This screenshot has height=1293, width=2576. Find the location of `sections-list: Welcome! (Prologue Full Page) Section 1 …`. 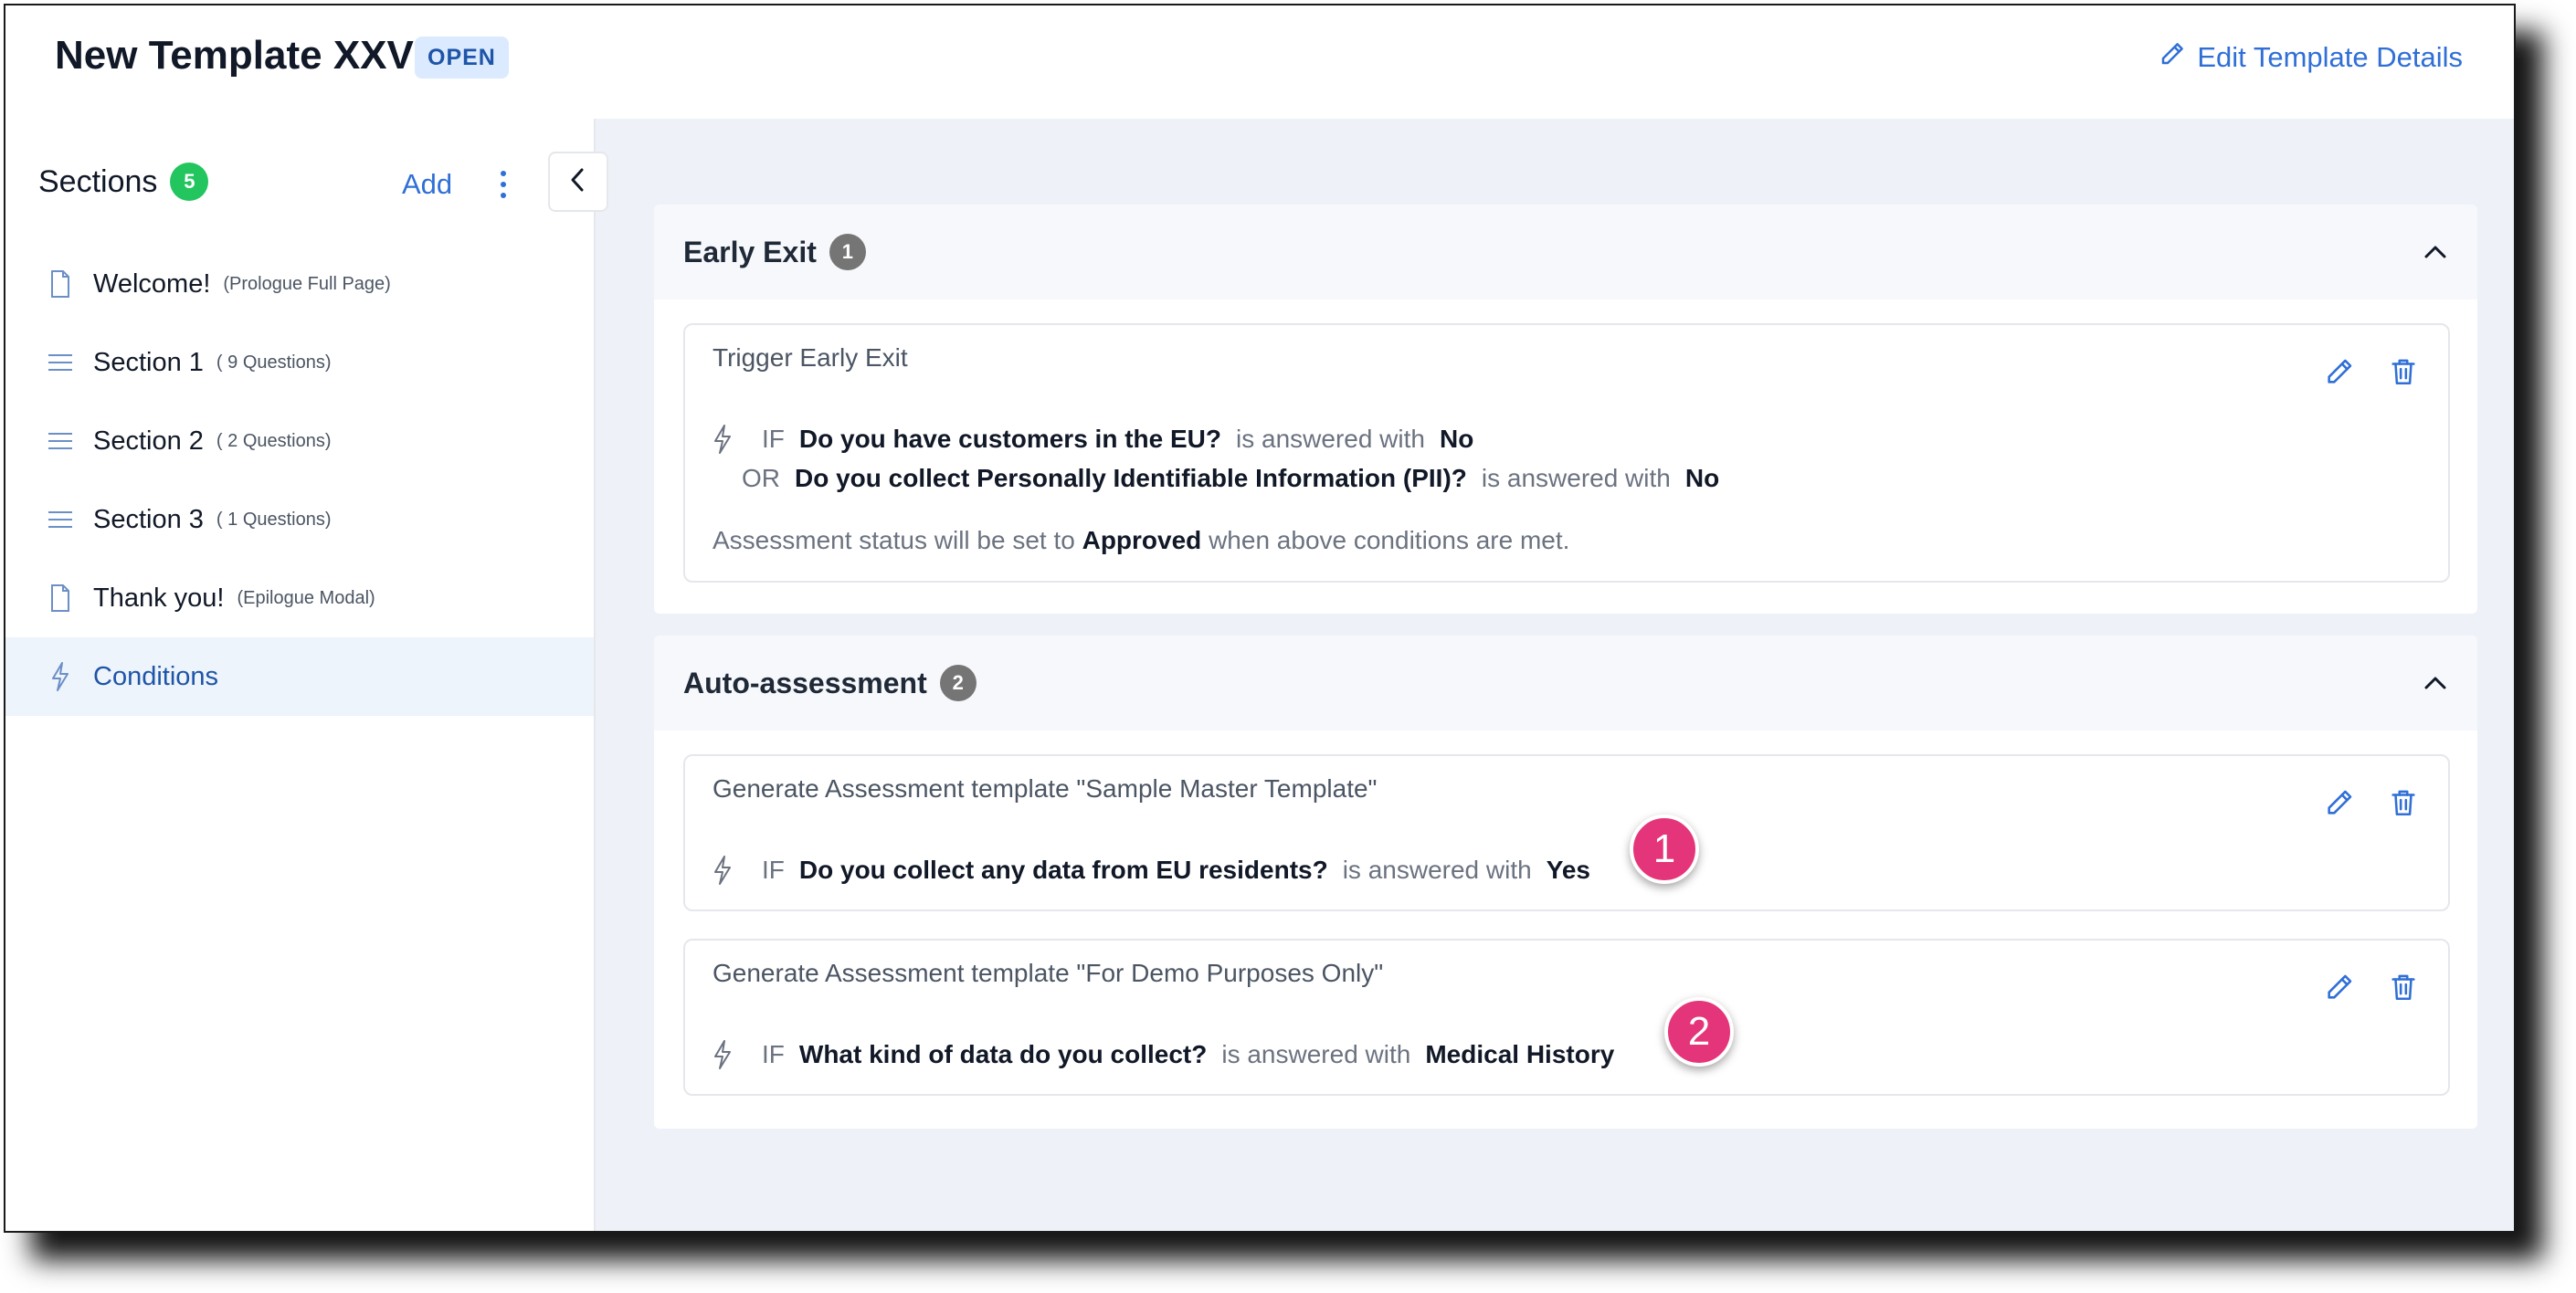

sections-list: Welcome! (Prologue Full Page) Section 1 … is located at coordinates (299, 480).